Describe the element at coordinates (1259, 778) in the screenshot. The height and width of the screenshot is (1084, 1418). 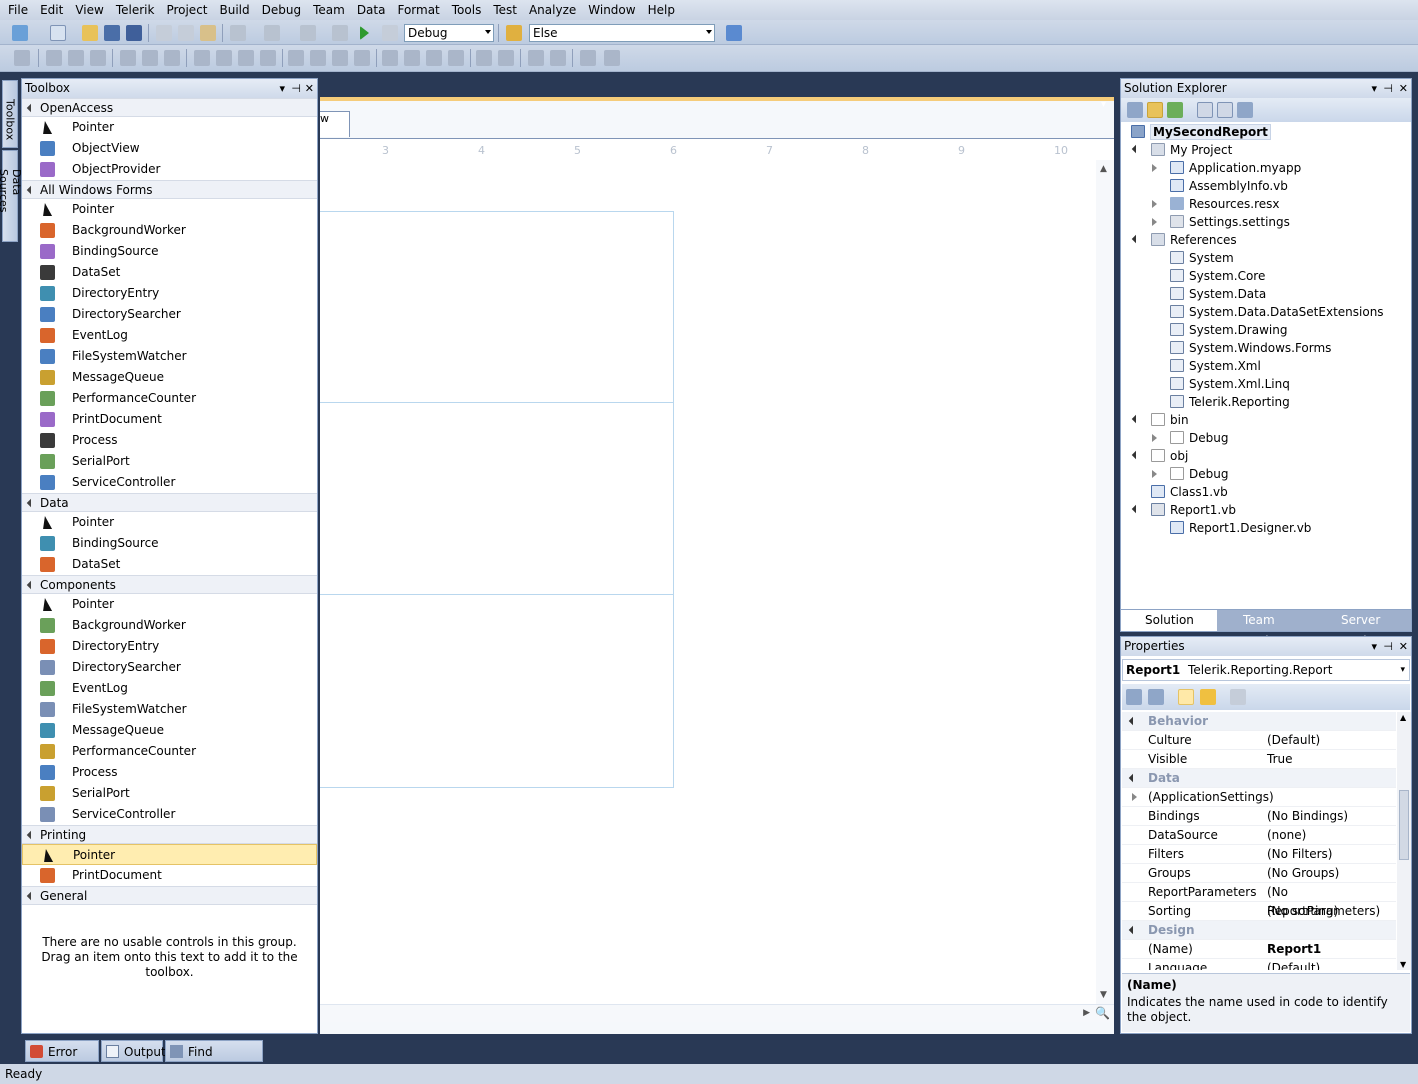
I see `property-category: Data` at that location.